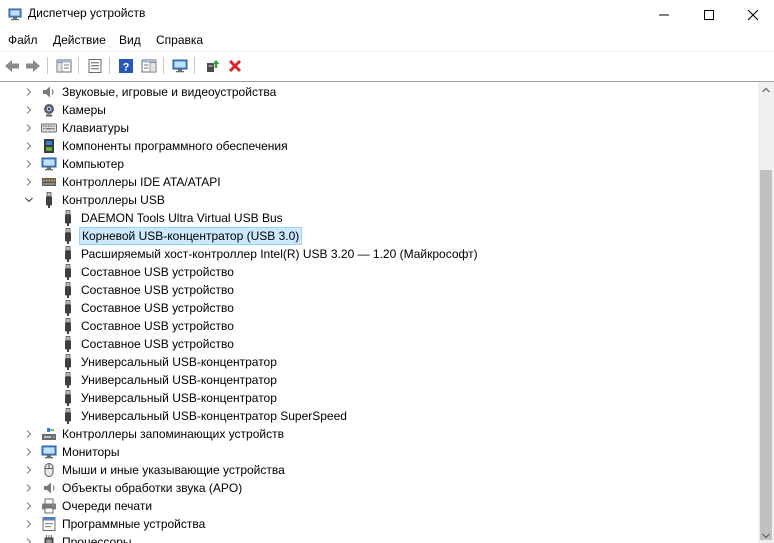 The height and width of the screenshot is (543, 774). I want to click on tree-item-label: Универсальный USB-концентратор, so click(179, 380).